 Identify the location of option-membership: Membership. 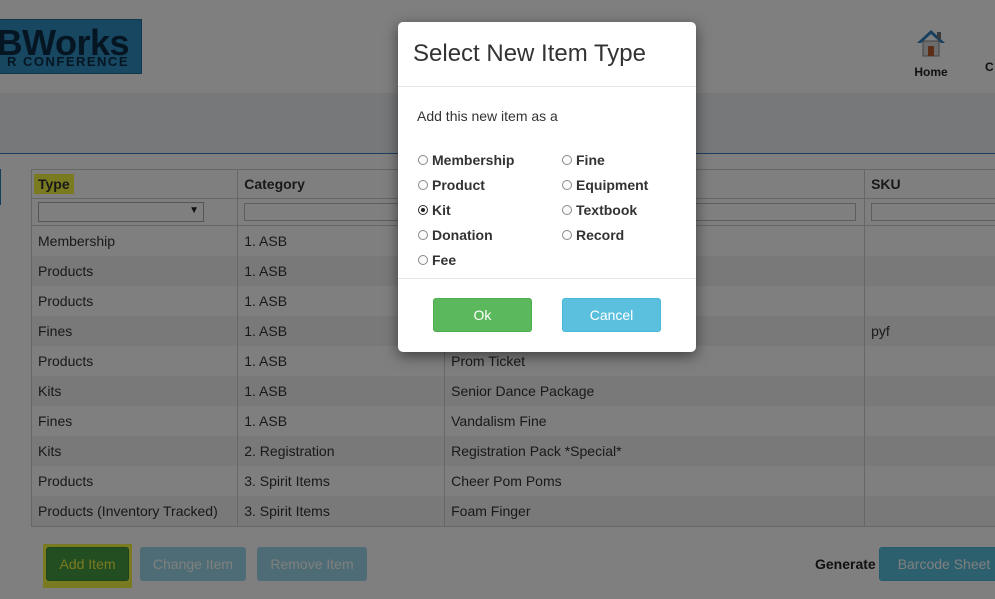
(466, 160).